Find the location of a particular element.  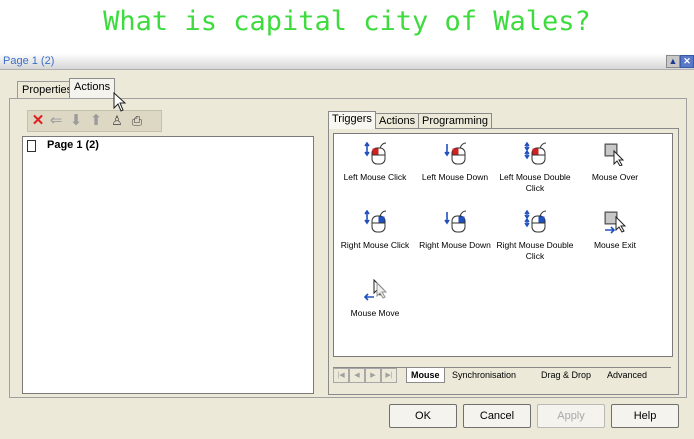

question-banner: What is capital city of Wales? is located at coordinates (347, 23).